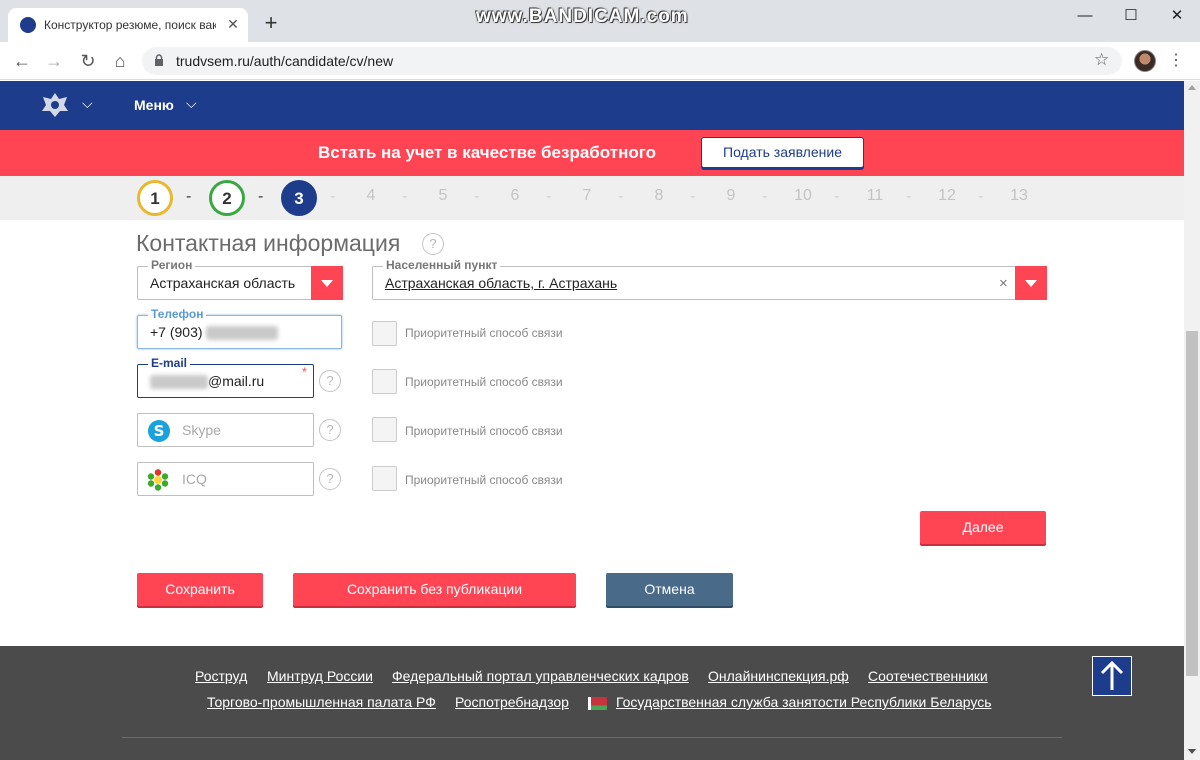 The width and height of the screenshot is (1200, 760). Describe the element at coordinates (221, 676) in the screenshot. I see `footer-link-rostrud: Роструд` at that location.